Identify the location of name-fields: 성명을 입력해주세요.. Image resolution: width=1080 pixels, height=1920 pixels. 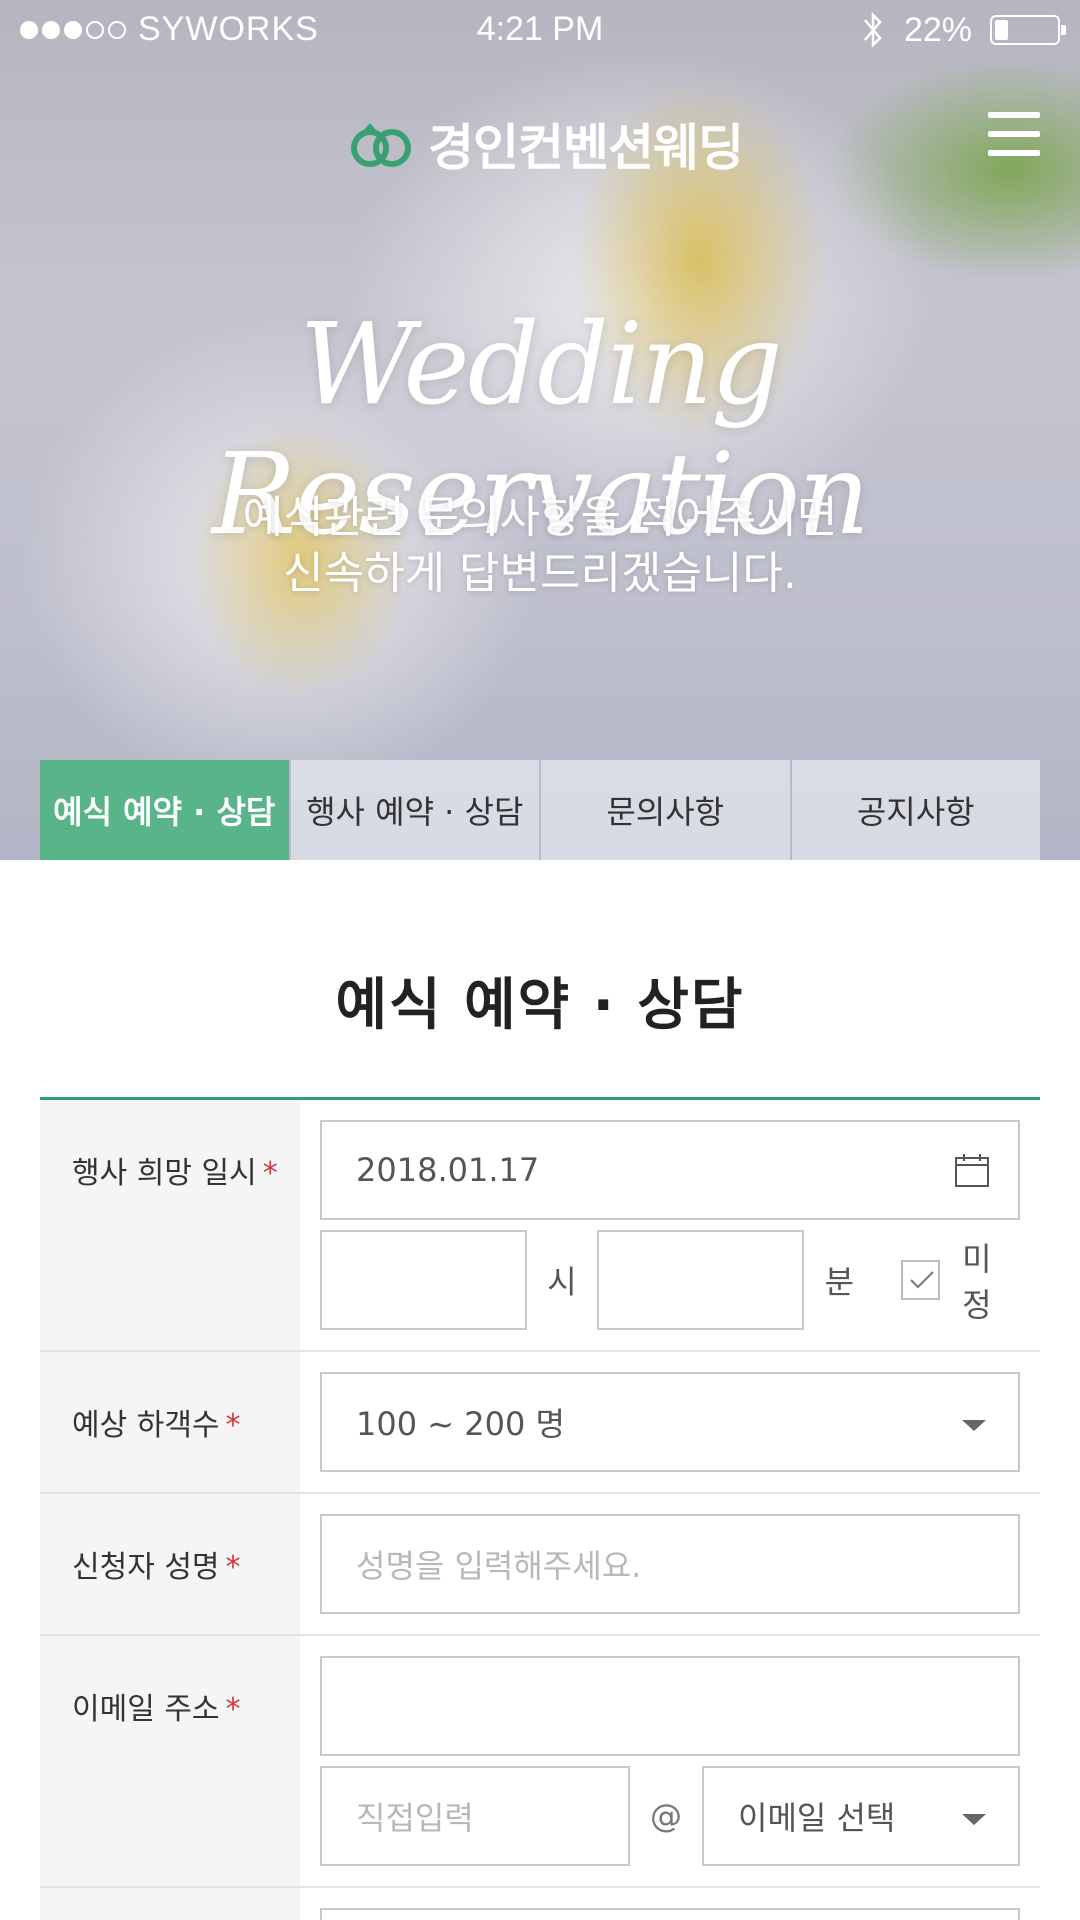
(670, 1564).